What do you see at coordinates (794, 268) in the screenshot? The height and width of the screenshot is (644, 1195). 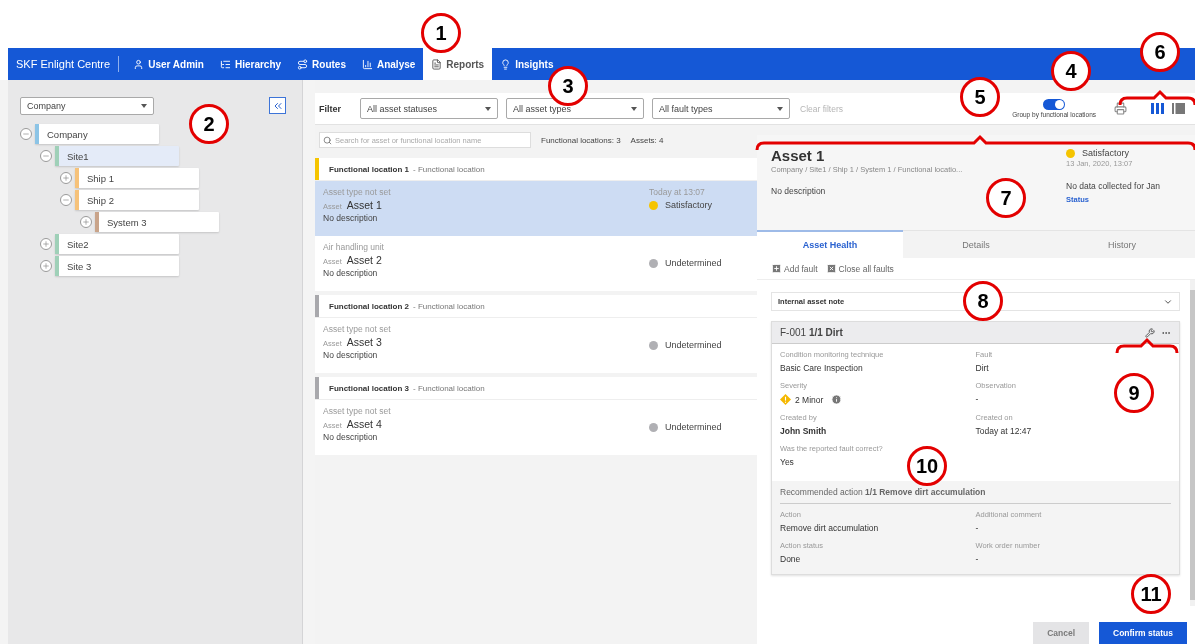 I see `toolbar-action: Add fault` at bounding box center [794, 268].